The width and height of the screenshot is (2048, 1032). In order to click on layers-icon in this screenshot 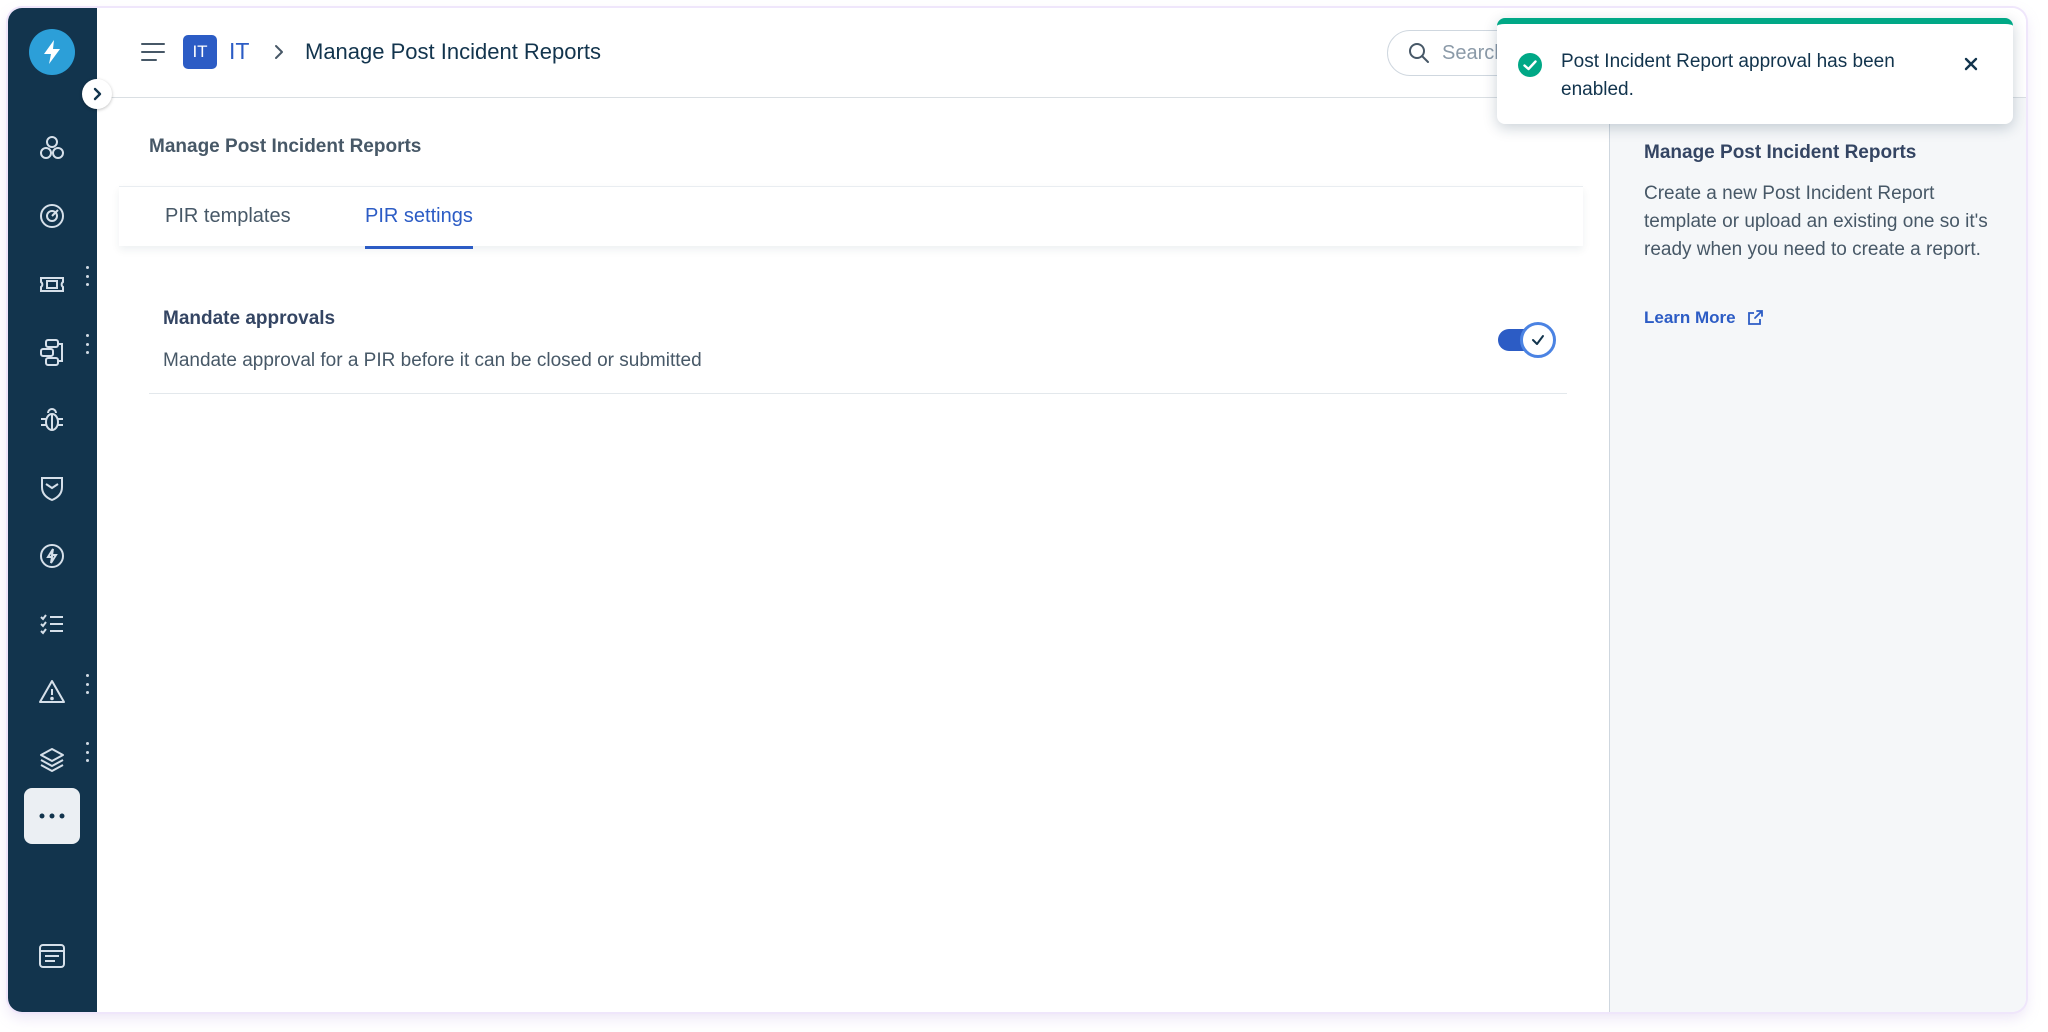, I will do `click(52, 760)`.